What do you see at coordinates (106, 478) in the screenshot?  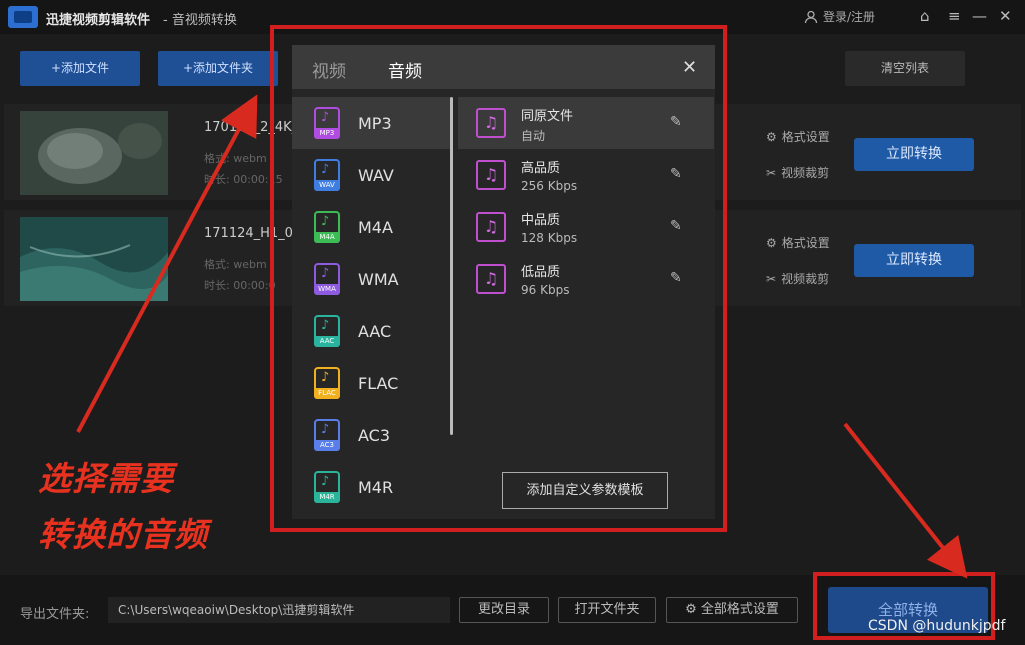 I see `annotation-text-line1: 选择需要` at bounding box center [106, 478].